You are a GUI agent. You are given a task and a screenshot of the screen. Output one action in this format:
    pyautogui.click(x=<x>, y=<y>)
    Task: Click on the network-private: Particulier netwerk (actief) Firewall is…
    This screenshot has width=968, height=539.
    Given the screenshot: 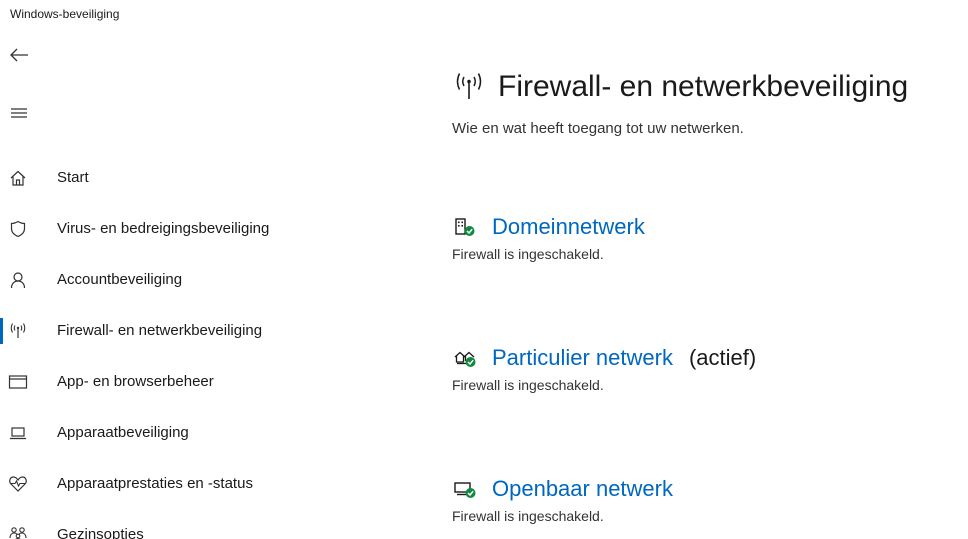 What is the action you would take?
    pyautogui.click(x=707, y=368)
    